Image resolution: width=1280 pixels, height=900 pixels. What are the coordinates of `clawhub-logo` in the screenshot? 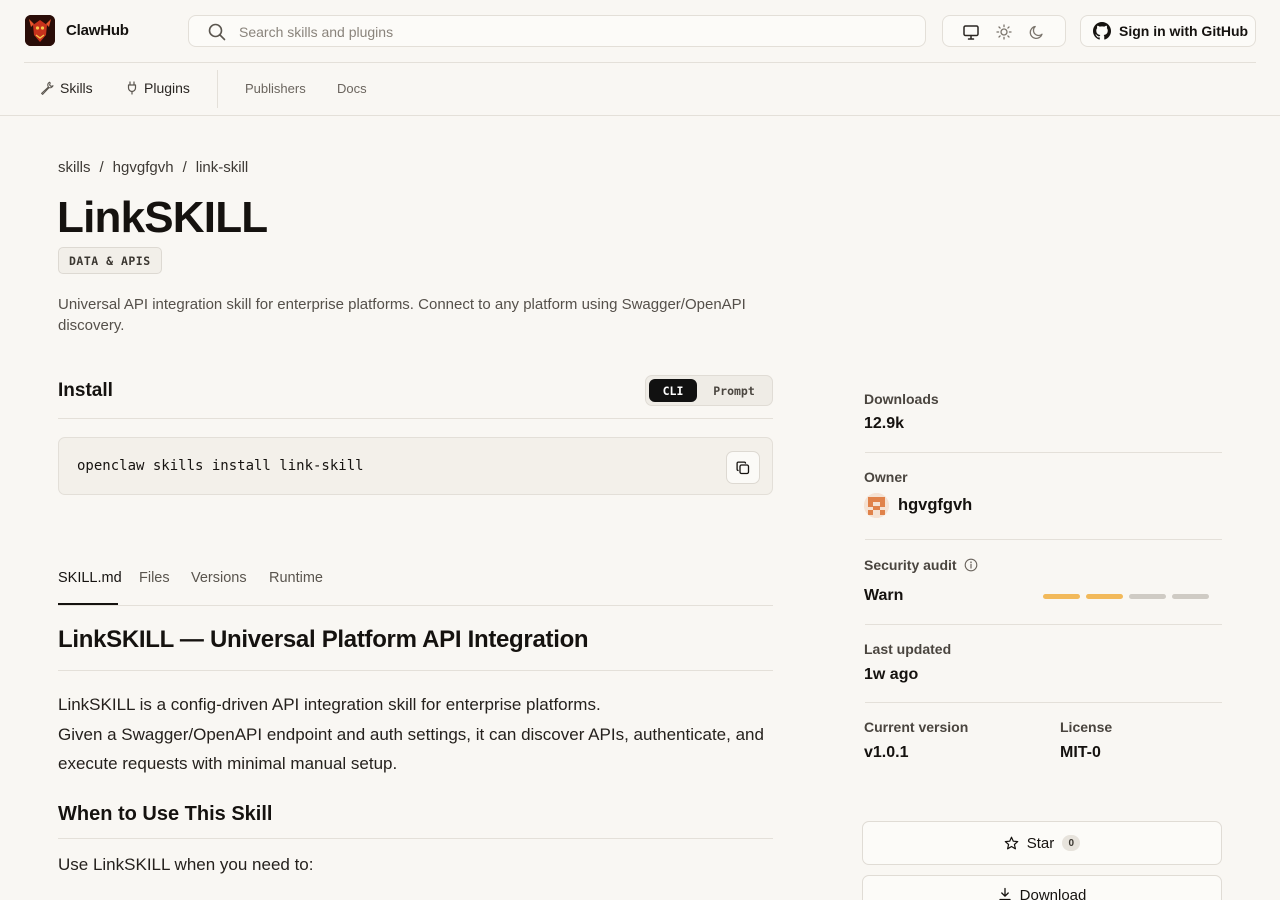 It's located at (40, 30).